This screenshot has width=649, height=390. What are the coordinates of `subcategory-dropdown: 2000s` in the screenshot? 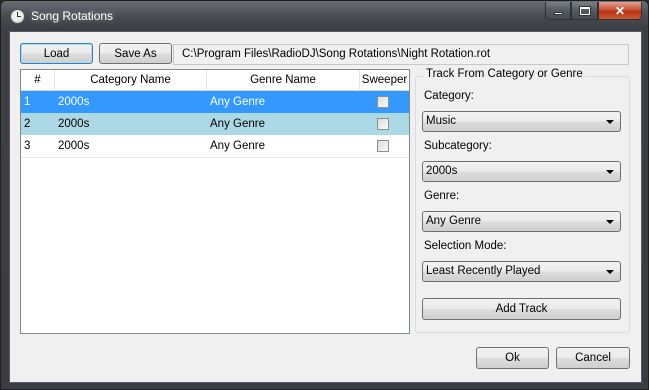 It's located at (521, 171).